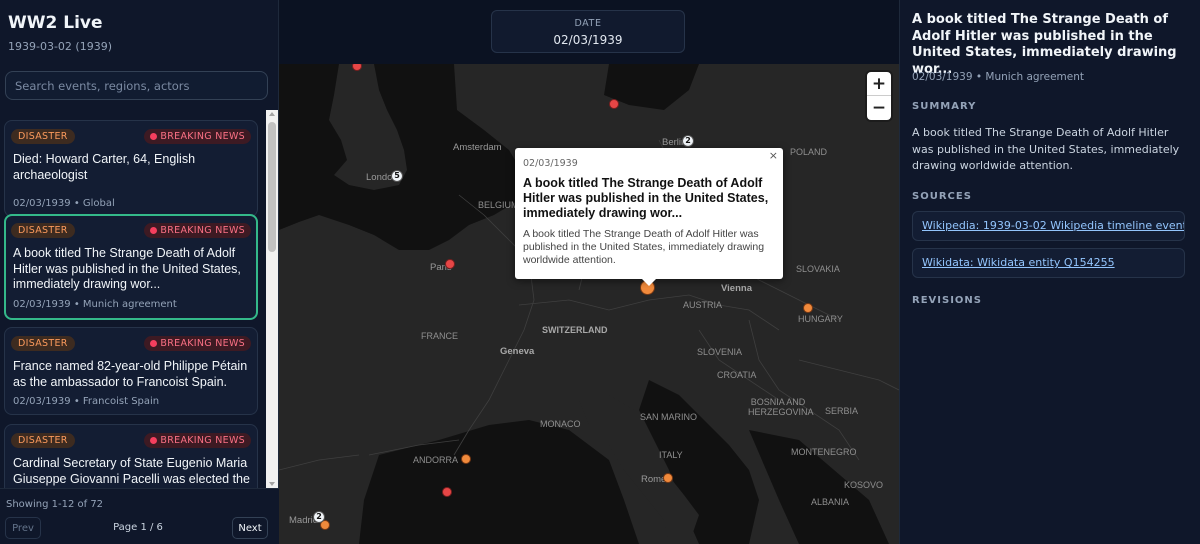 This screenshot has height=544, width=1200. Describe the element at coordinates (138, 527) in the screenshot. I see `page-indicator: Page 1 / 6` at that location.